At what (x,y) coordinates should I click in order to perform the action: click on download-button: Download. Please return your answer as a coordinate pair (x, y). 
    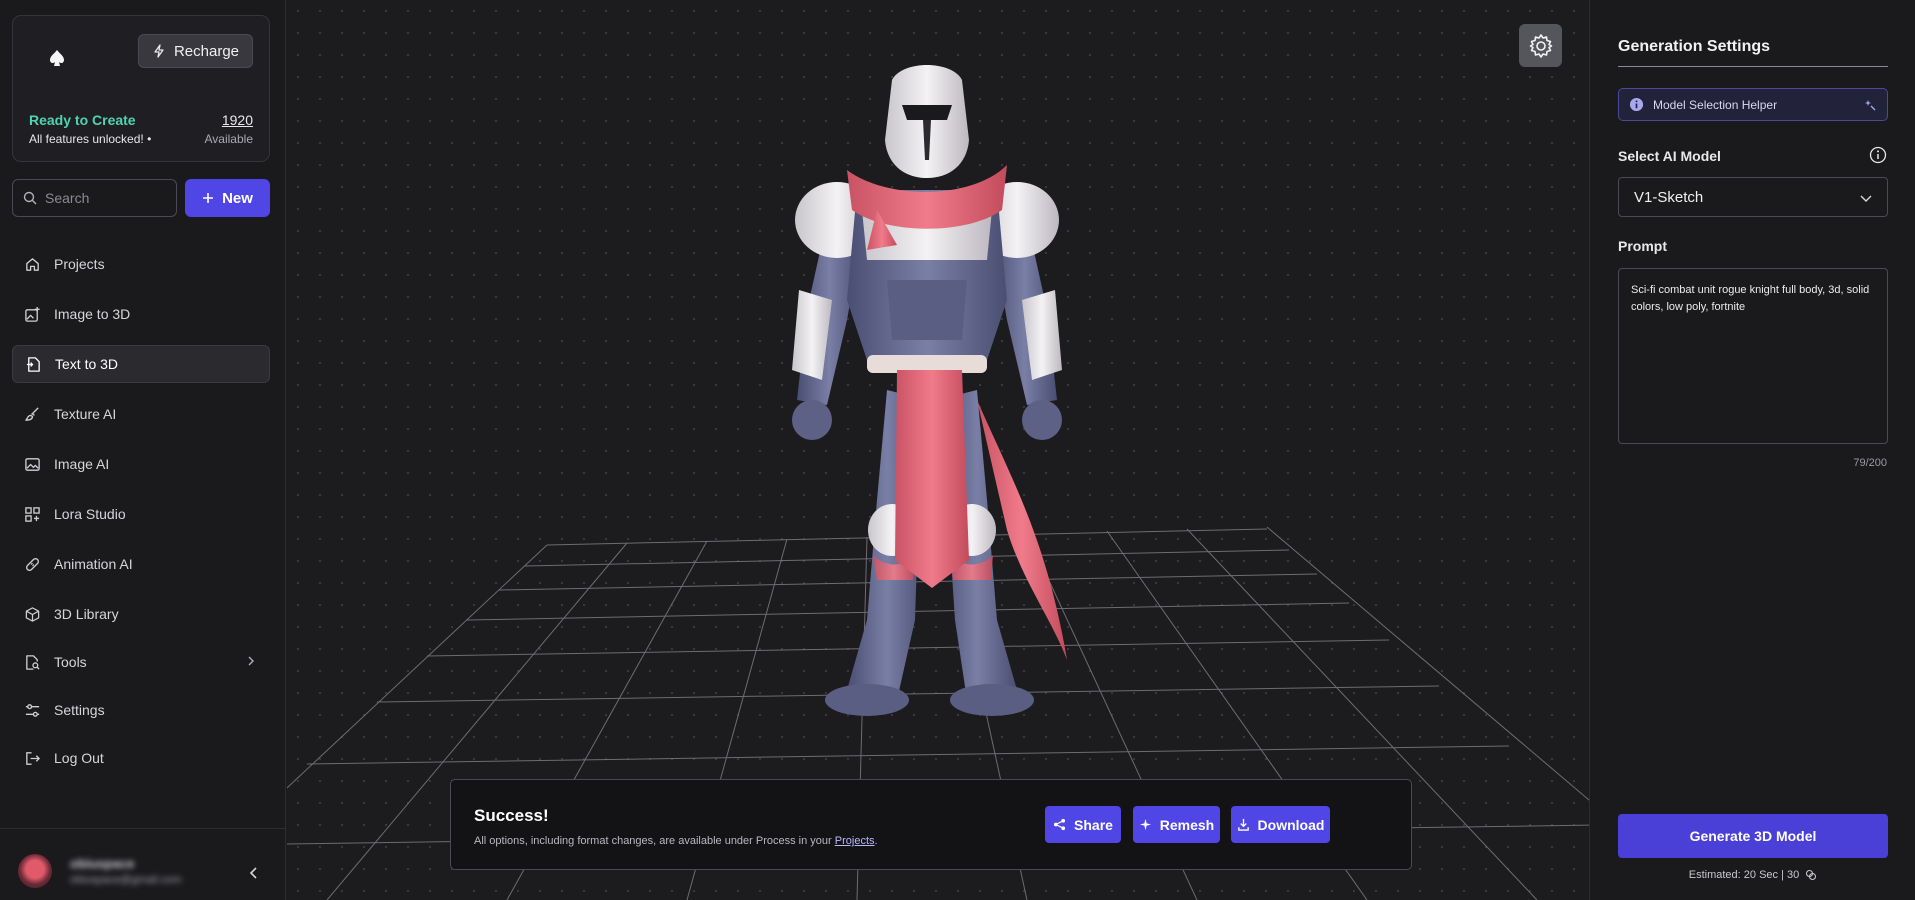
    Looking at the image, I should click on (1280, 824).